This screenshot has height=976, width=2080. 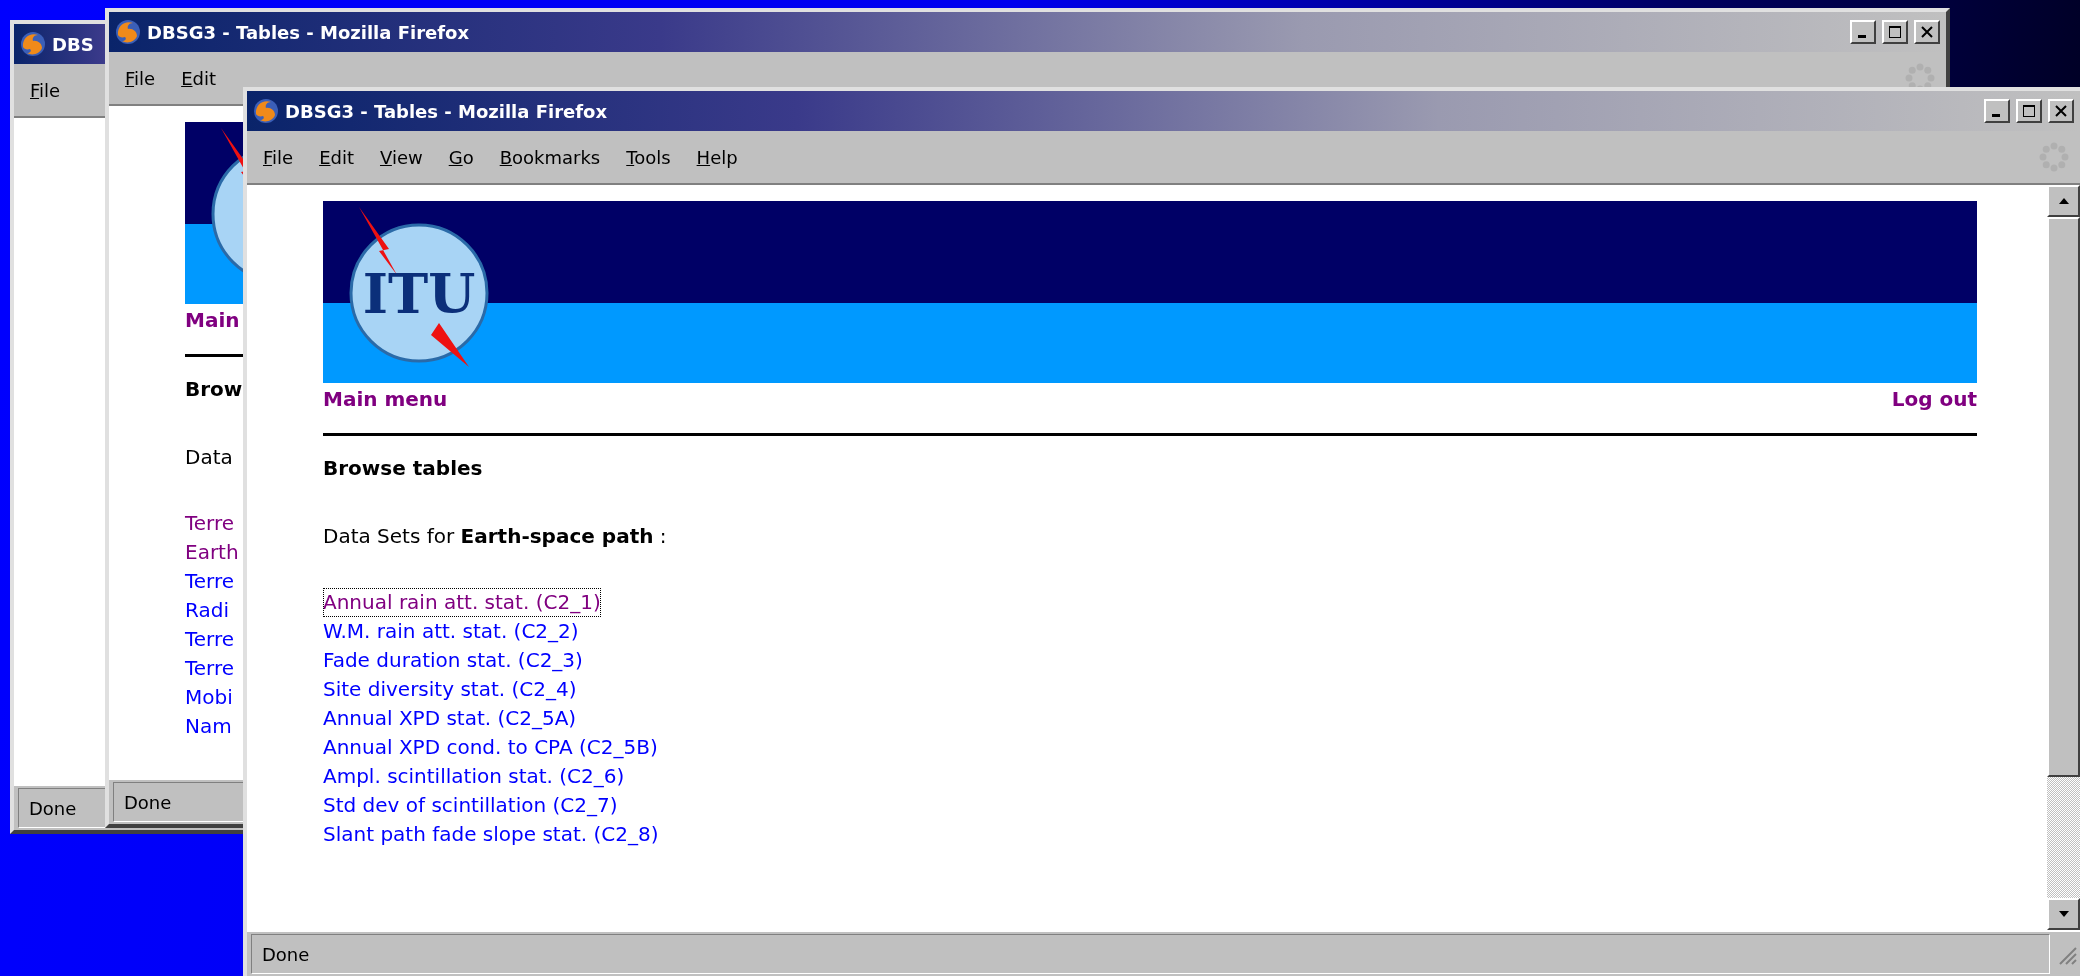 What do you see at coordinates (385, 399) in the screenshot?
I see `main-menu-link: Main menu` at bounding box center [385, 399].